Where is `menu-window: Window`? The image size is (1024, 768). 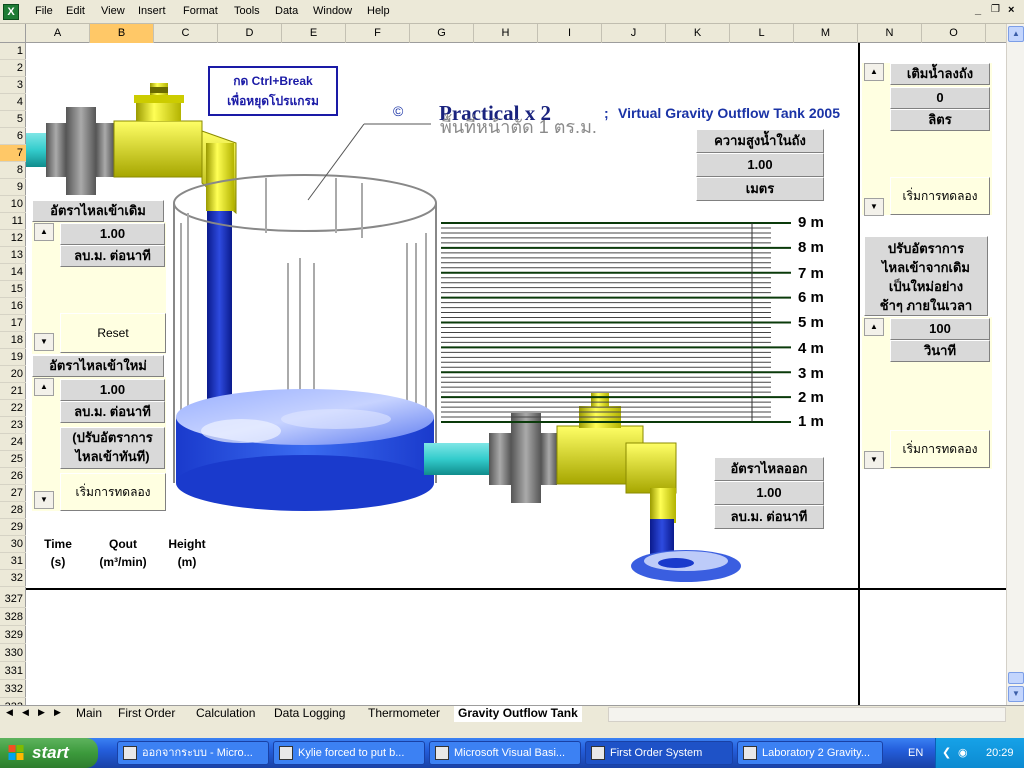 menu-window: Window is located at coordinates (332, 11).